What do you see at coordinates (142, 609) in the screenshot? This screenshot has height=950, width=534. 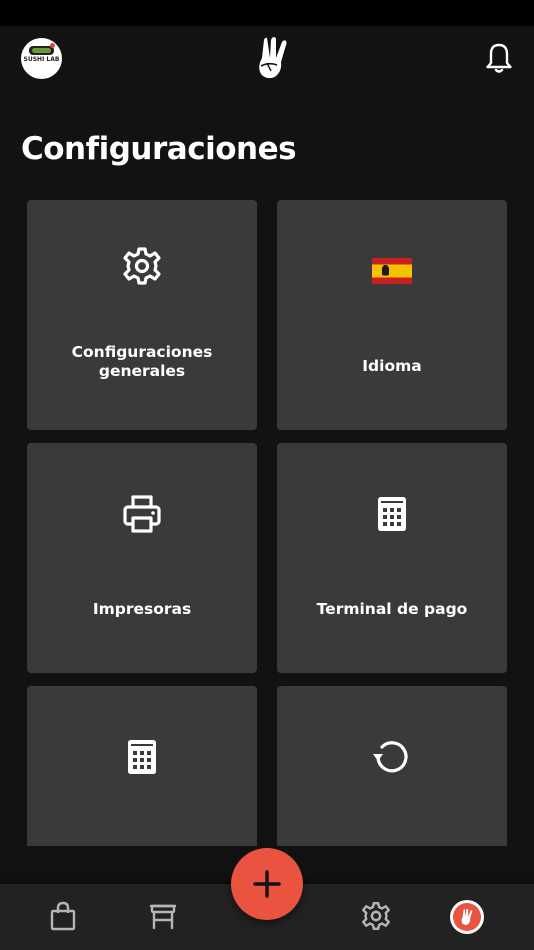 I see `tile-label: Impresoras` at bounding box center [142, 609].